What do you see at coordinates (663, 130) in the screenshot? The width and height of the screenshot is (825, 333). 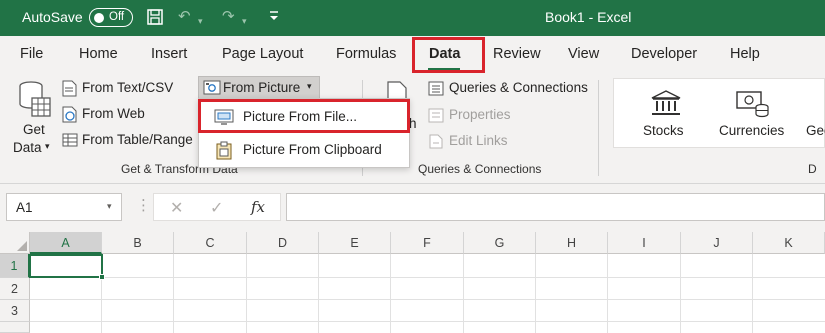 I see `stocks-label: Stocks` at bounding box center [663, 130].